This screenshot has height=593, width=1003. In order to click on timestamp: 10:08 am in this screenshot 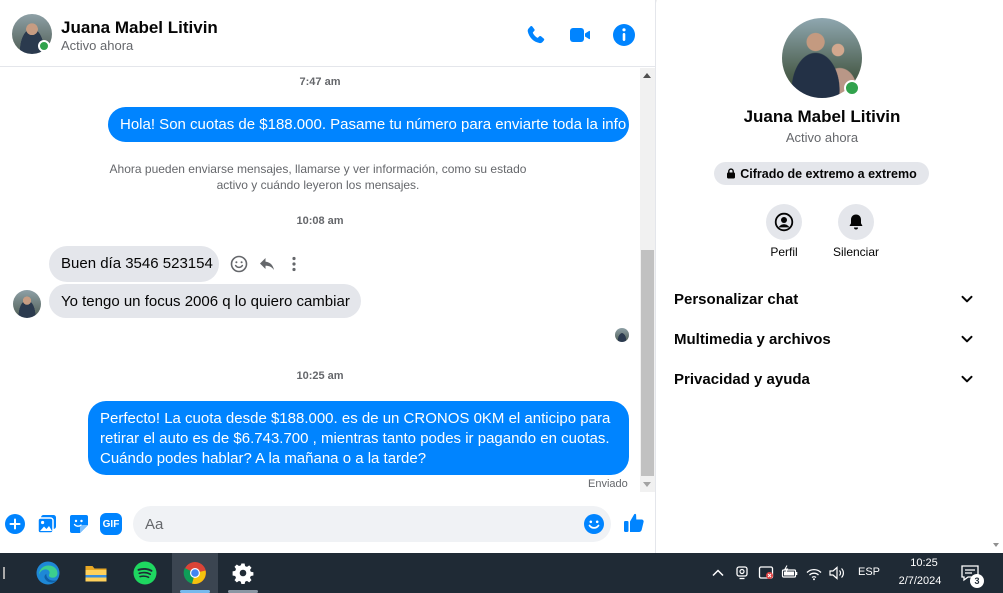, I will do `click(320, 221)`.